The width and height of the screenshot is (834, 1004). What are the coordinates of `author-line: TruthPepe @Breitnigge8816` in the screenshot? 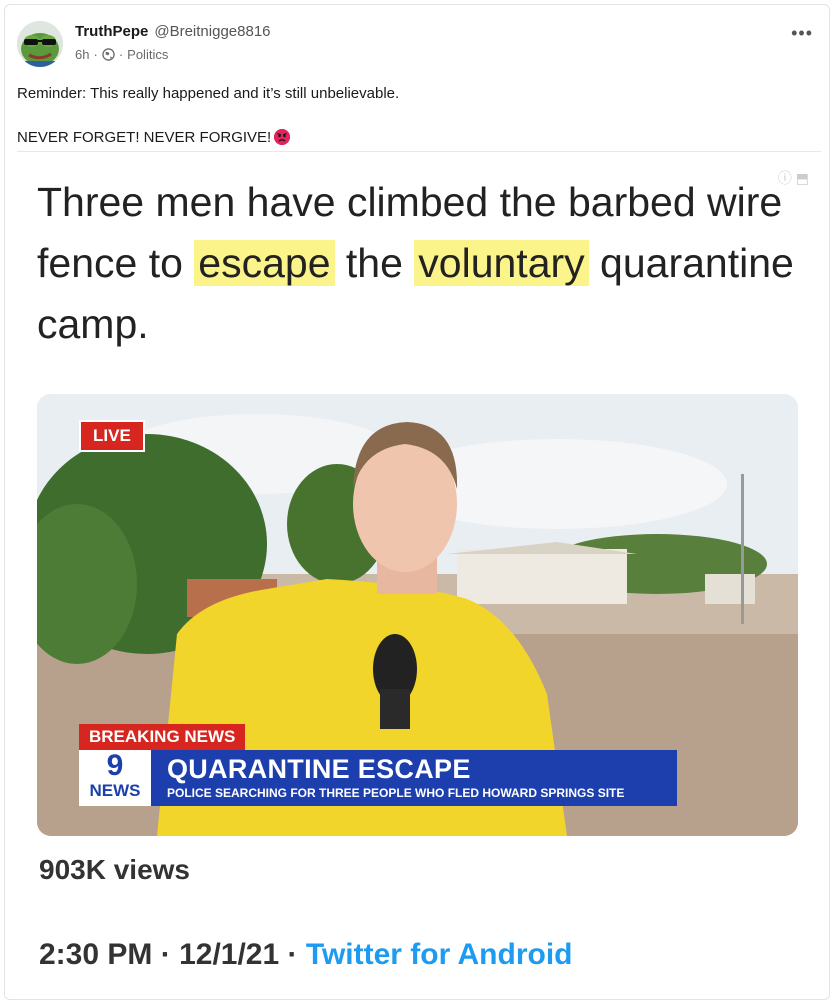 It's located at (173, 31).